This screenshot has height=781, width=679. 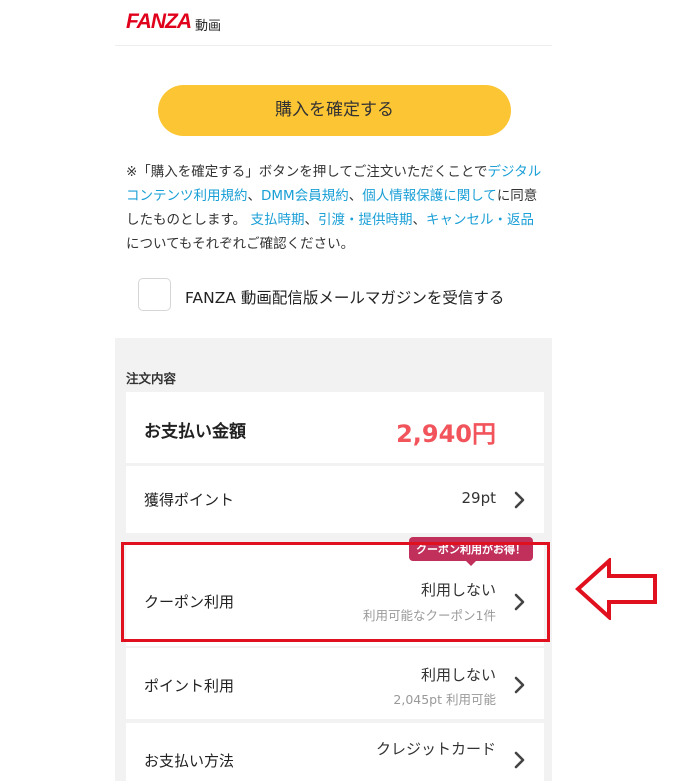 What do you see at coordinates (333, 23) in the screenshot?
I see `header: FANZA 動画` at bounding box center [333, 23].